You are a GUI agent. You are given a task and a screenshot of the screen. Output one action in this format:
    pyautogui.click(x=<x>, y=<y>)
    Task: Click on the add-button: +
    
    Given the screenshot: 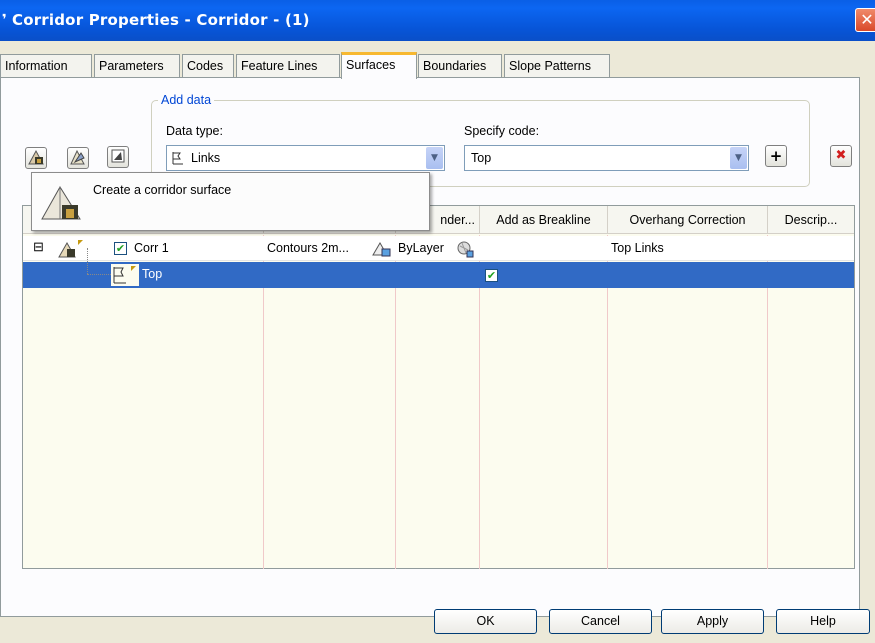 What is the action you would take?
    pyautogui.click(x=776, y=156)
    